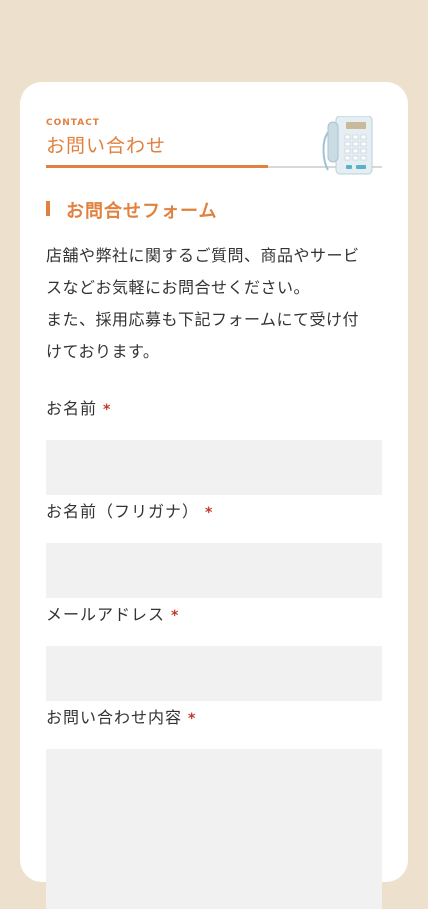  What do you see at coordinates (214, 718) in the screenshot?
I see `message-label: お問い合わせ内容 *` at bounding box center [214, 718].